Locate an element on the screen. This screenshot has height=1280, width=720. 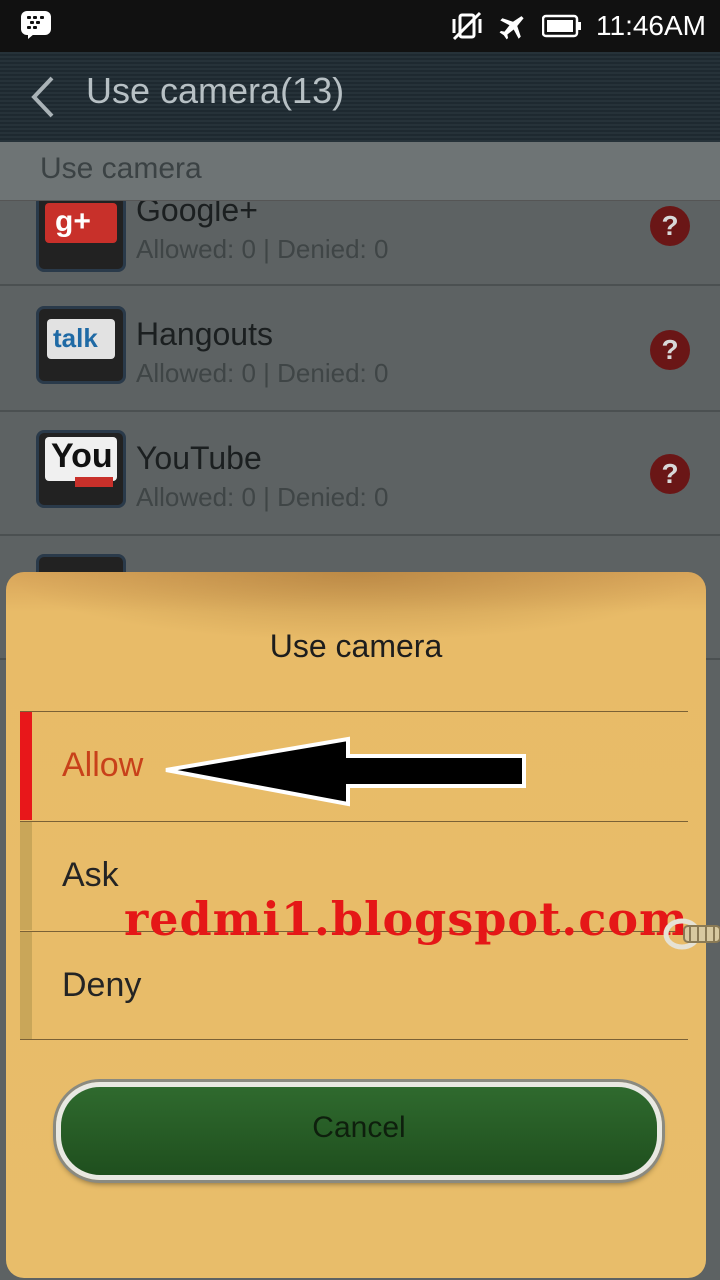
rope-handle-icon is located at coordinates (691, 934).